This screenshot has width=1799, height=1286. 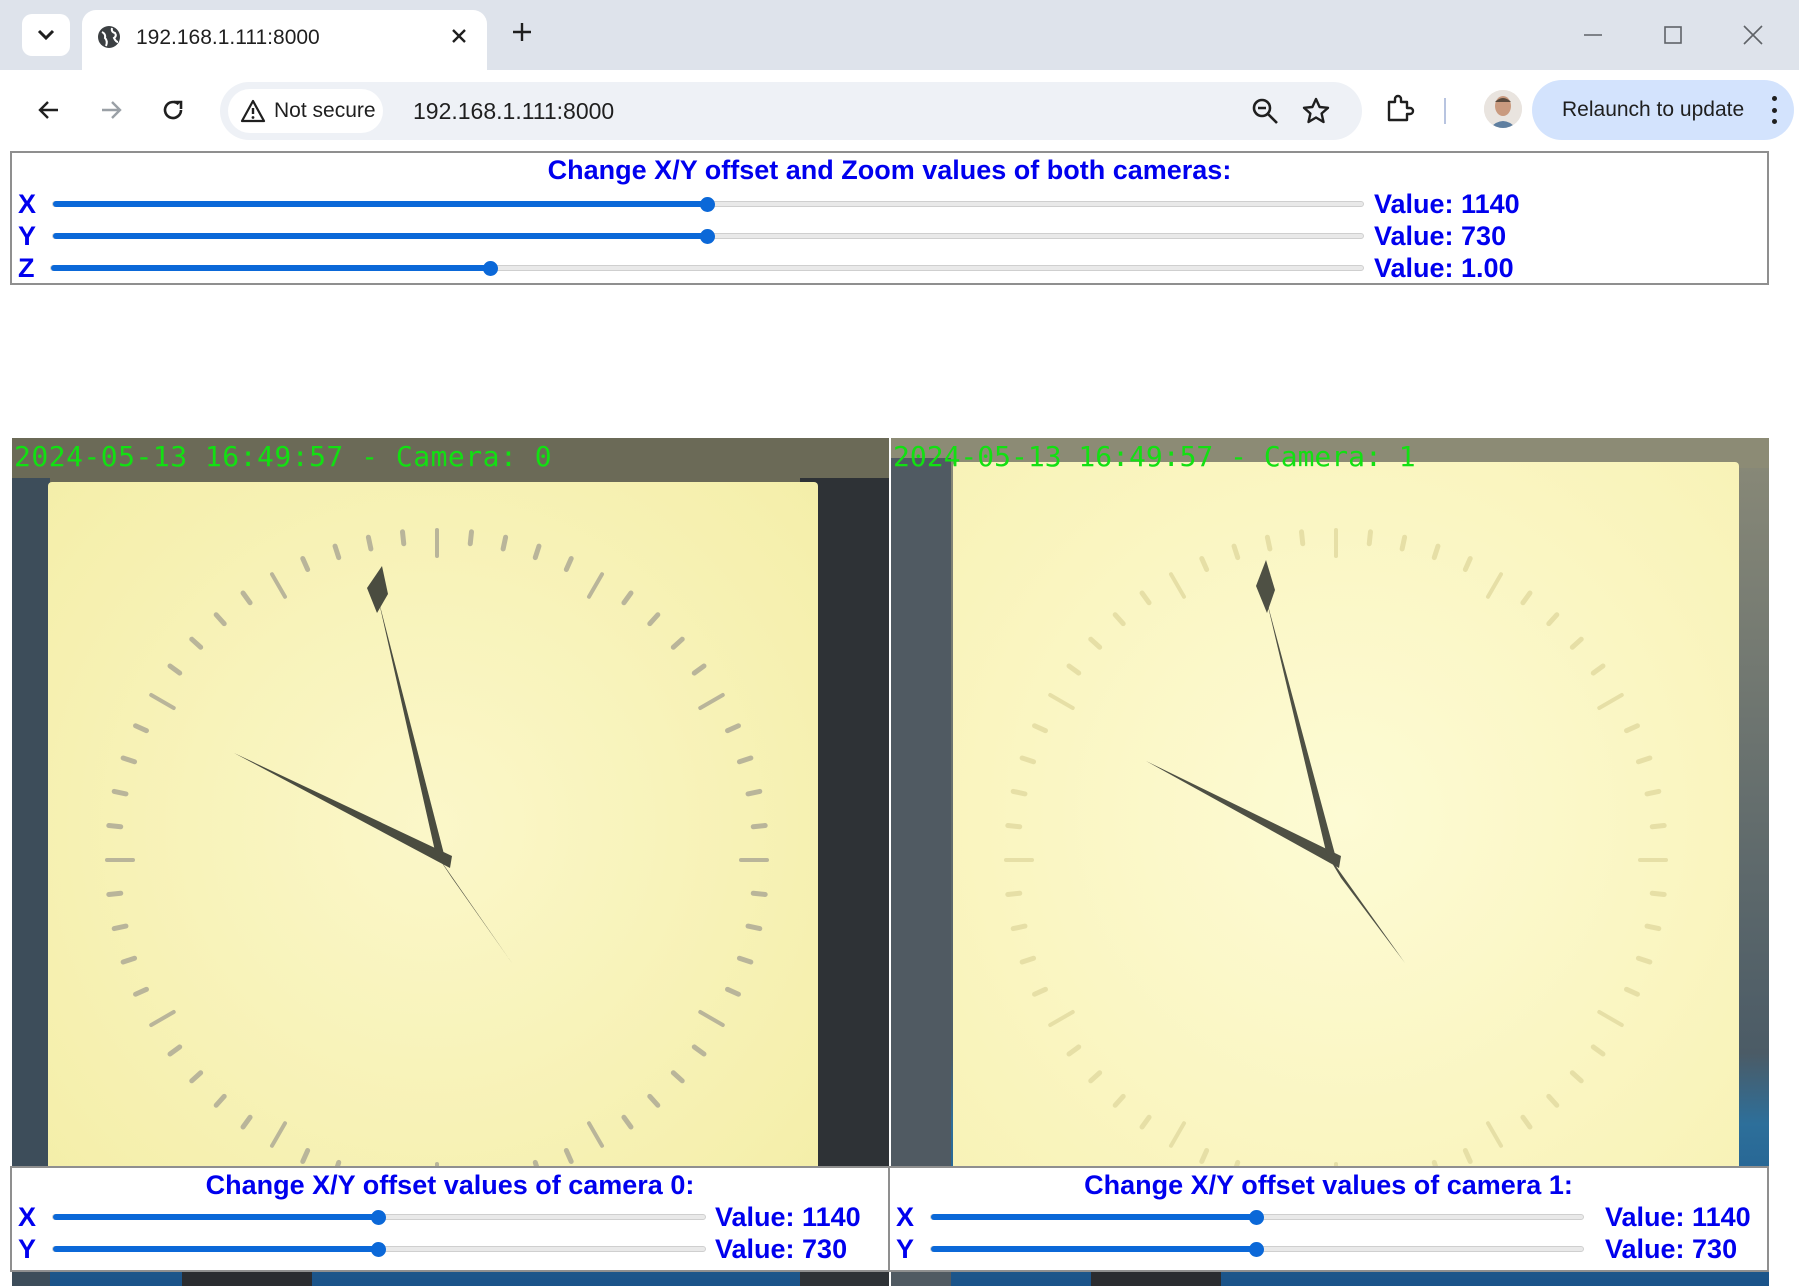 What do you see at coordinates (791, 111) in the screenshot?
I see `address-bar: Not secure 192.168.1.111:8000` at bounding box center [791, 111].